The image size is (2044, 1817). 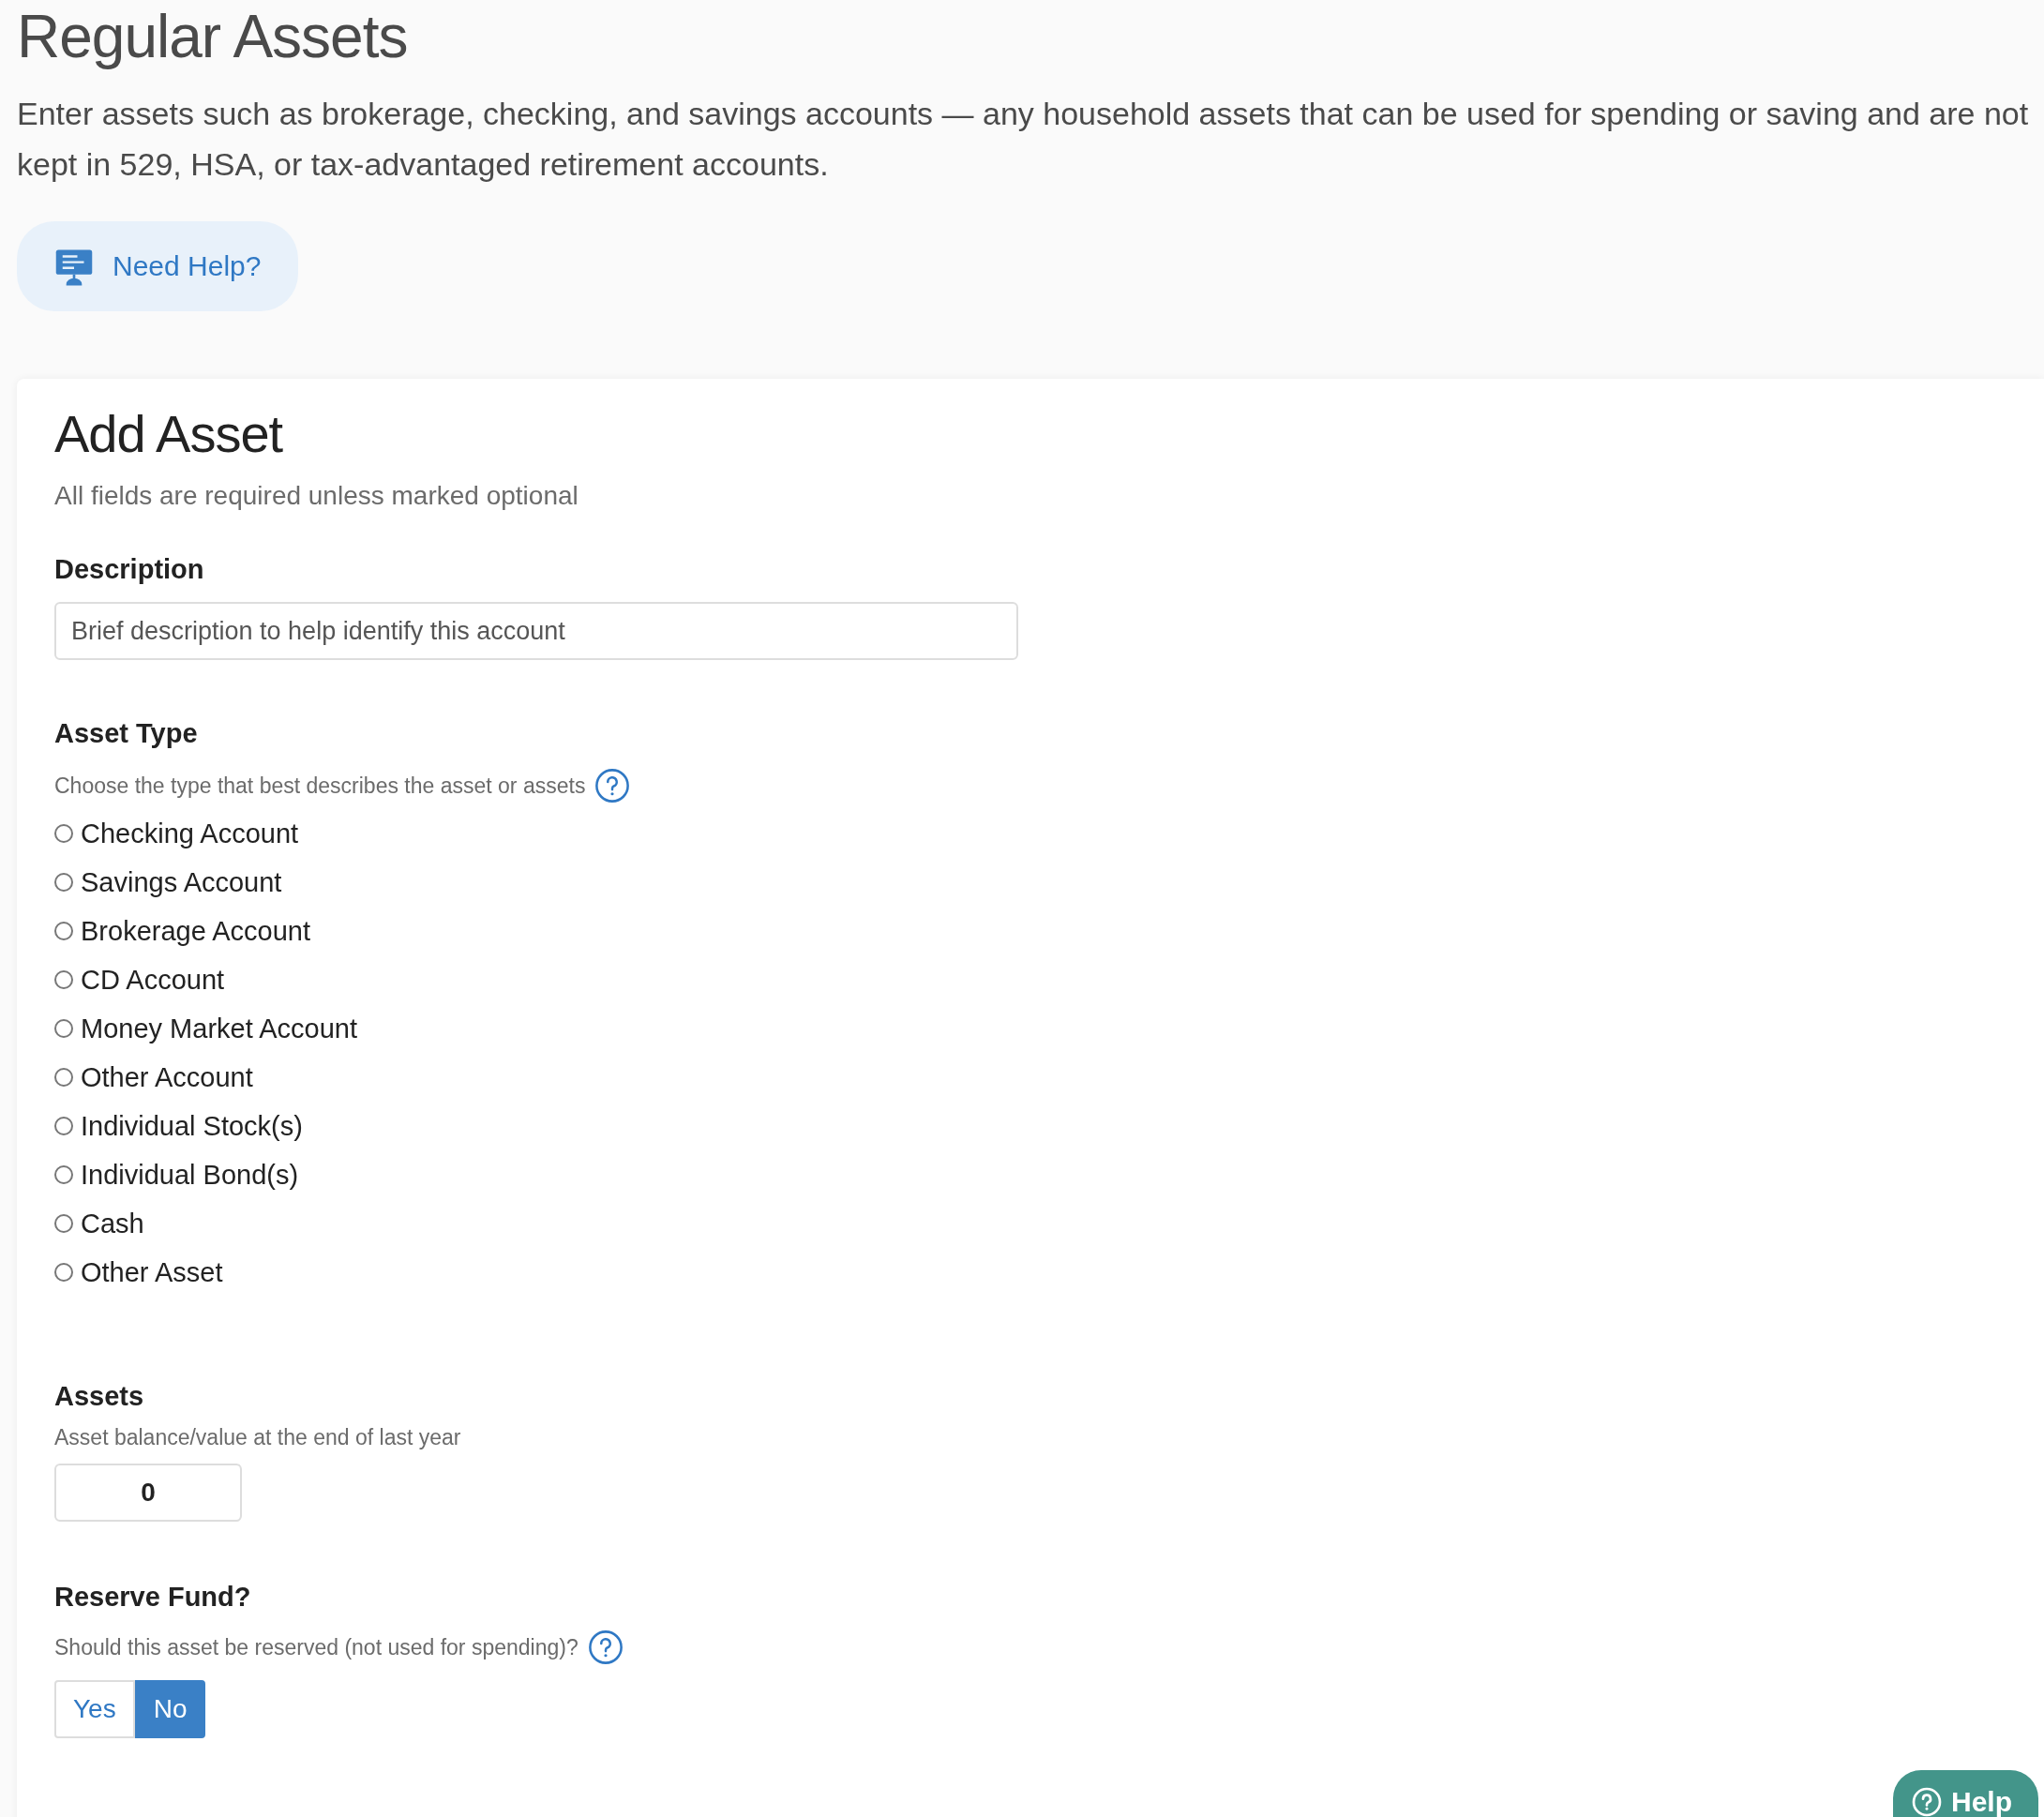 What do you see at coordinates (167, 1077) in the screenshot?
I see `radio-label: Other Account` at bounding box center [167, 1077].